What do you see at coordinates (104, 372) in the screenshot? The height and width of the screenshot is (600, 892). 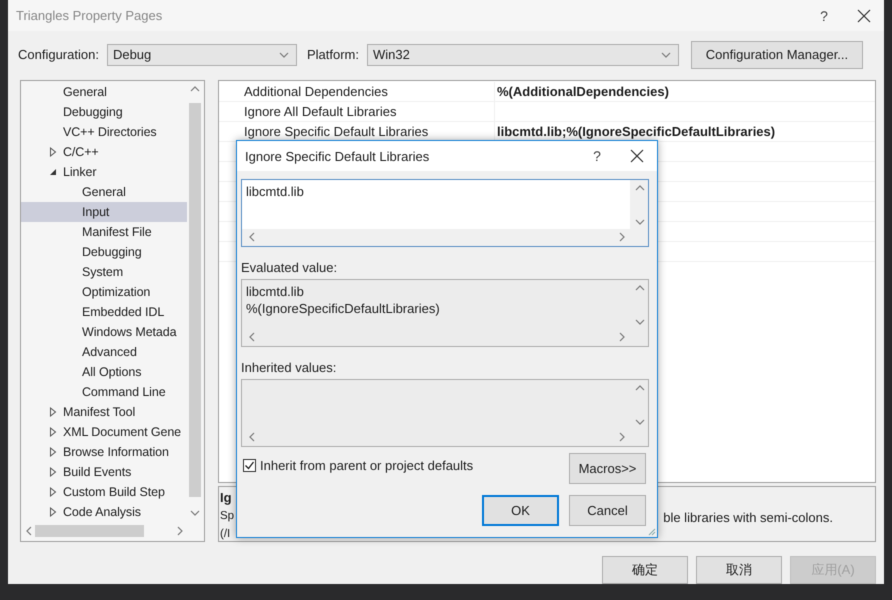 I see `tree-item: All Options` at bounding box center [104, 372].